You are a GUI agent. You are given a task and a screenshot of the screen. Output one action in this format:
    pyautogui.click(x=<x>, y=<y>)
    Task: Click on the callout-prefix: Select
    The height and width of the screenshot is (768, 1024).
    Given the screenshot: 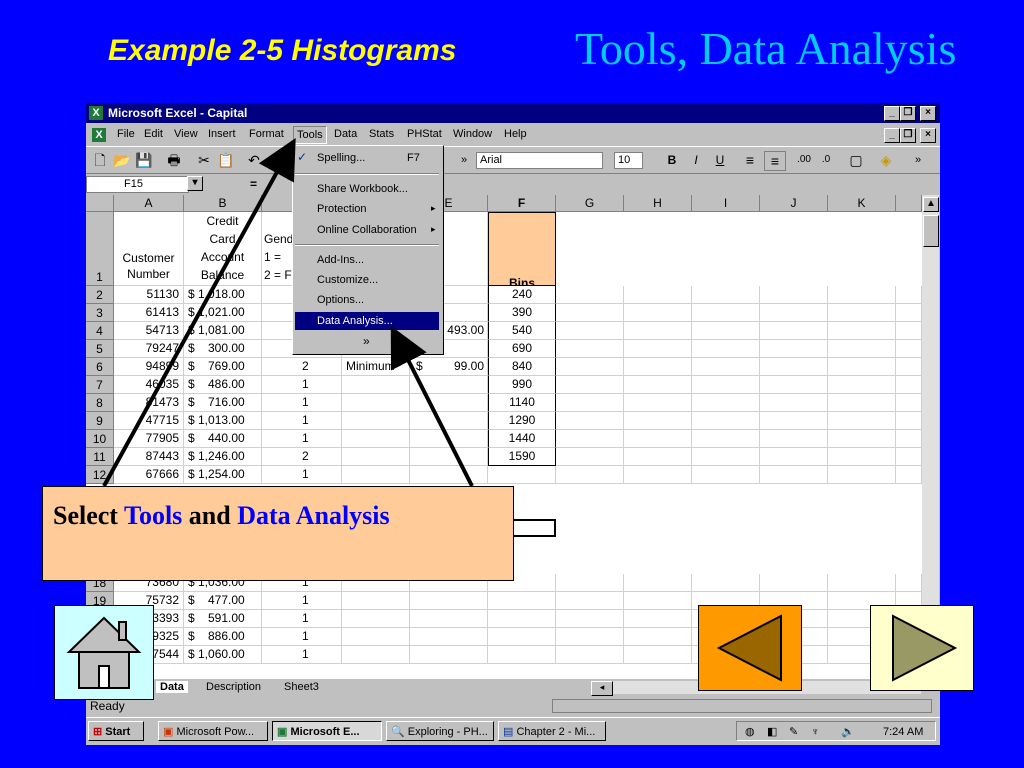 What is the action you would take?
    pyautogui.click(x=88, y=515)
    